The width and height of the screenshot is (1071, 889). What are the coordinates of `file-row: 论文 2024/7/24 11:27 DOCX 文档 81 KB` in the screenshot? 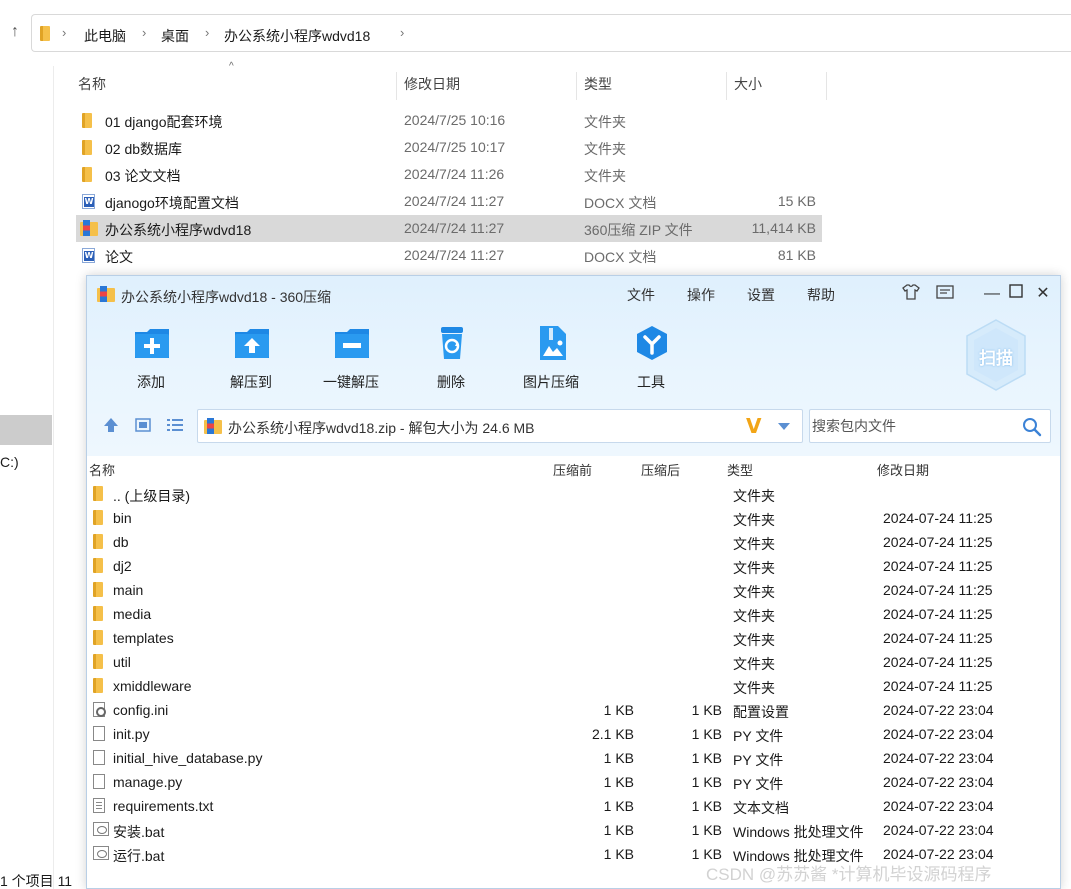 It's located at (449, 255).